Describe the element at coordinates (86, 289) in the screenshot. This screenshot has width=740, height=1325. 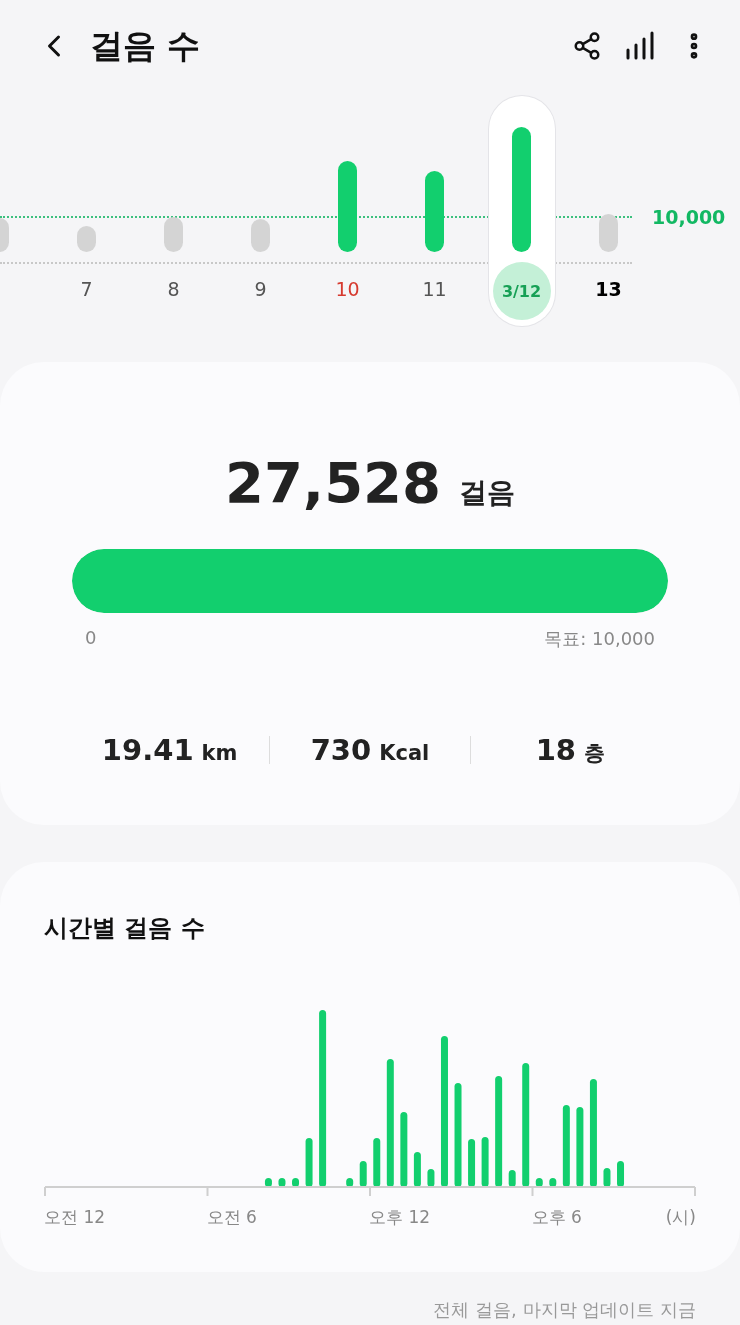
I see `day-label: 7` at that location.